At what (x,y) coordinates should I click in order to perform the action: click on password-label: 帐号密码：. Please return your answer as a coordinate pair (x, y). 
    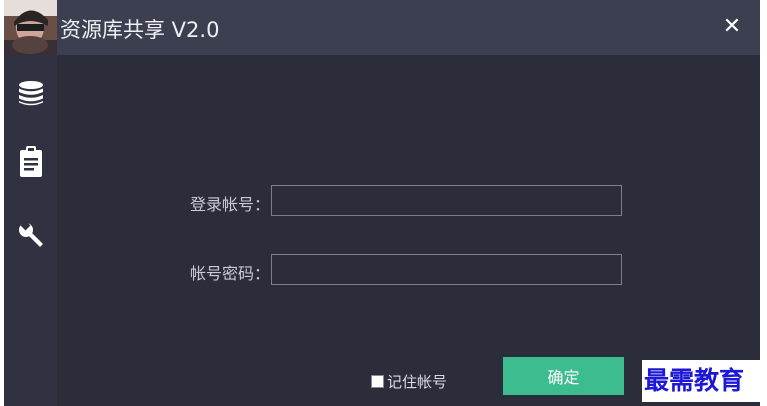
    Looking at the image, I should click on (229, 273).